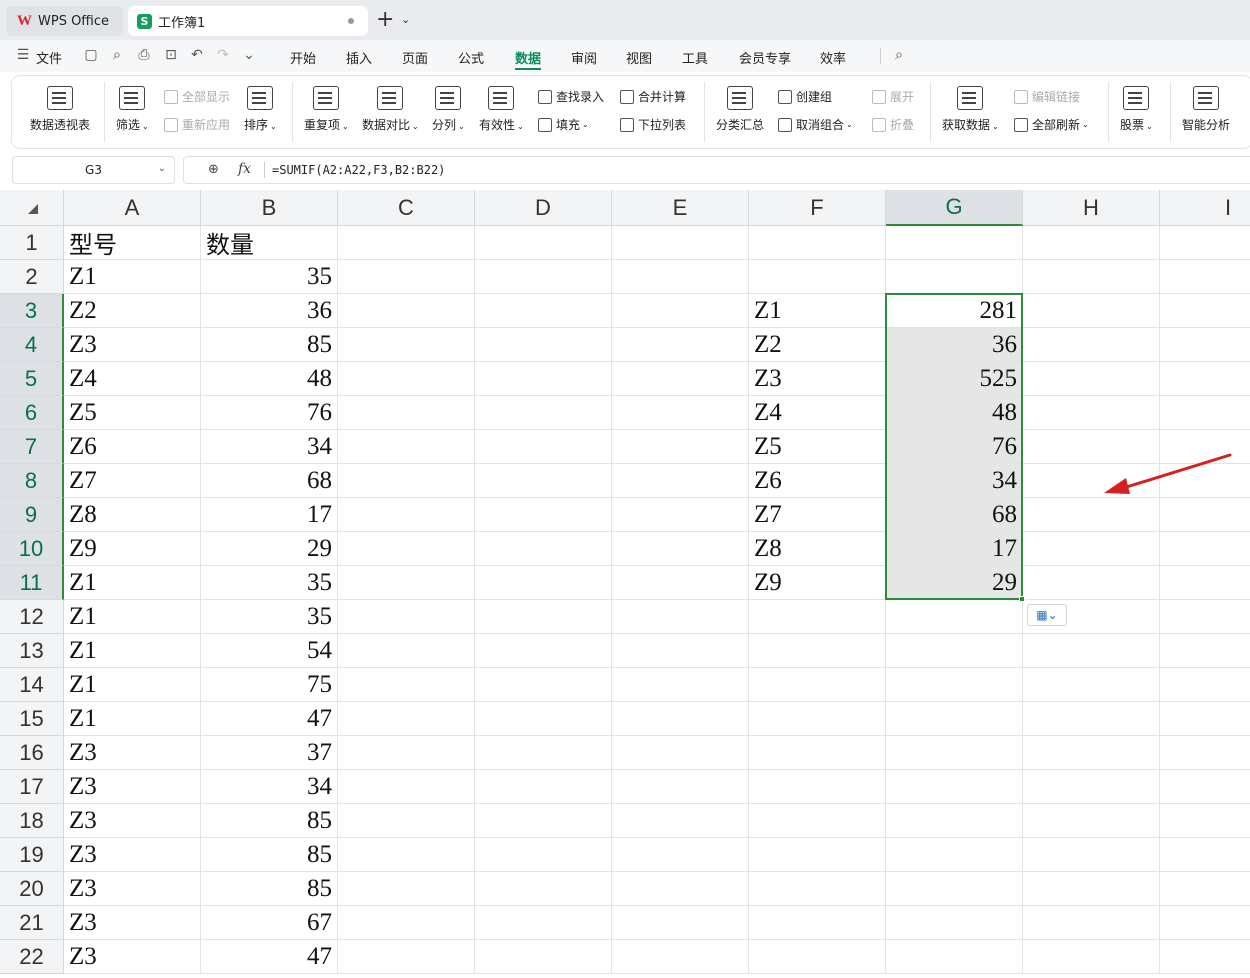  I want to click on tab-workbook: S 工作簿1, so click(248, 21).